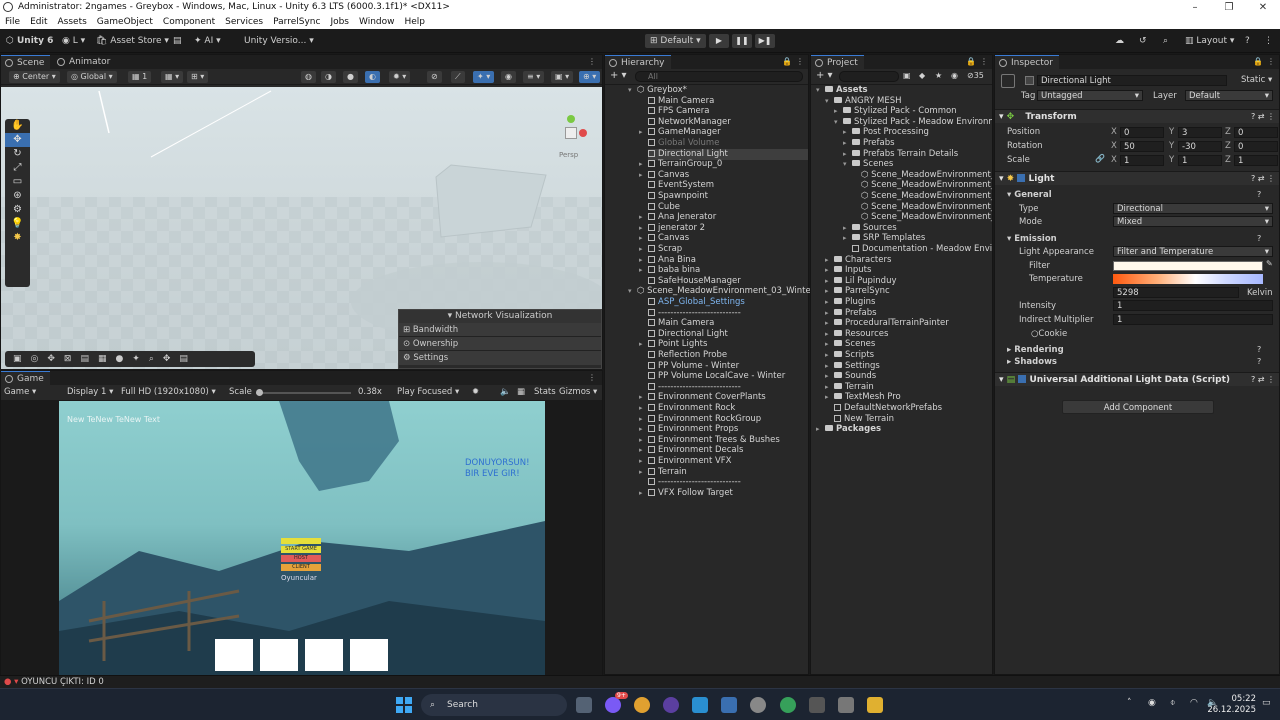  Describe the element at coordinates (303, 392) in the screenshot. I see `scale-slider` at that location.